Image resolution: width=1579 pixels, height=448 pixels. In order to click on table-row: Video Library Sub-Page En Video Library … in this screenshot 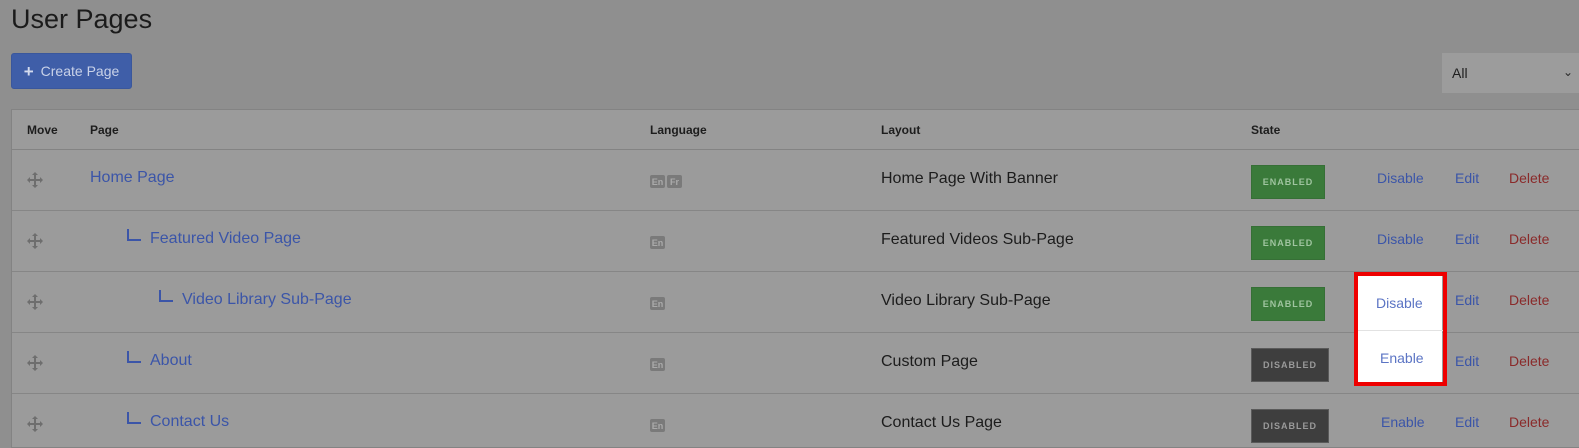, I will do `click(795, 302)`.